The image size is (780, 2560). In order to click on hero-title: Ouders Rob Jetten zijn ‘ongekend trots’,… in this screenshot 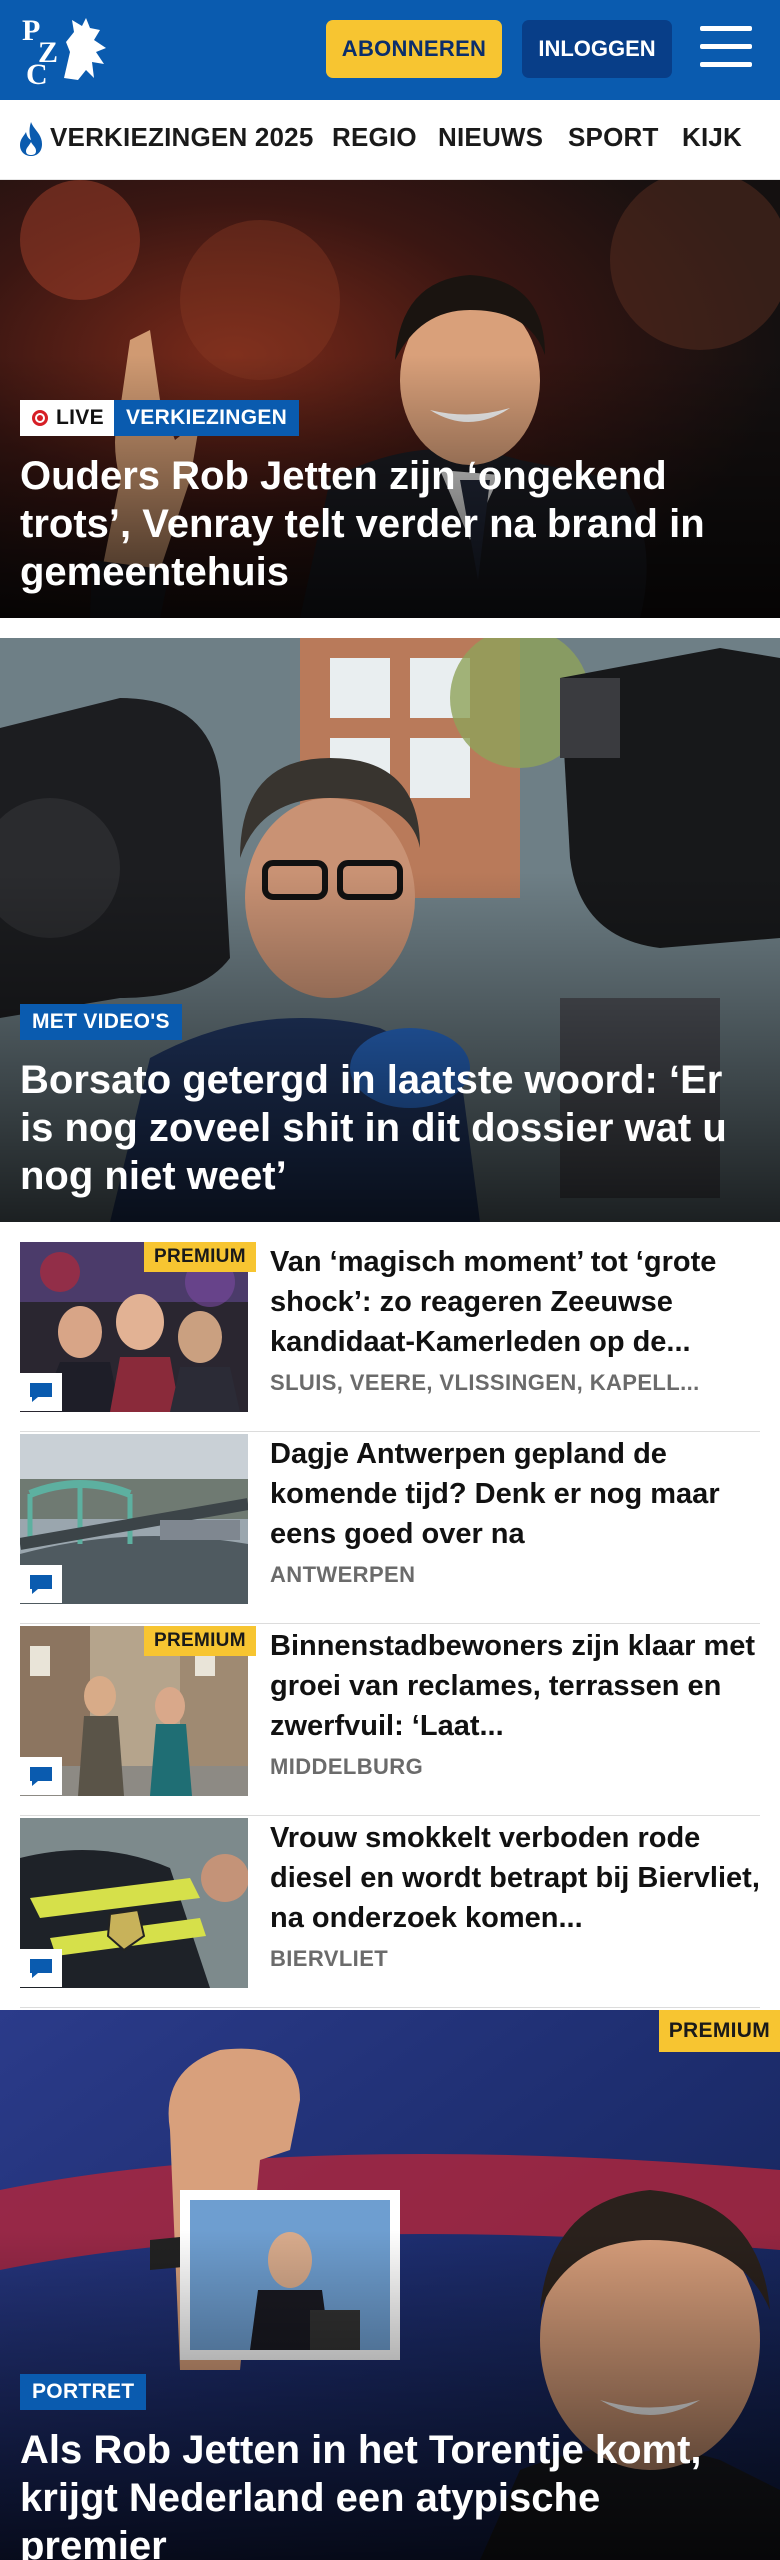, I will do `click(380, 524)`.